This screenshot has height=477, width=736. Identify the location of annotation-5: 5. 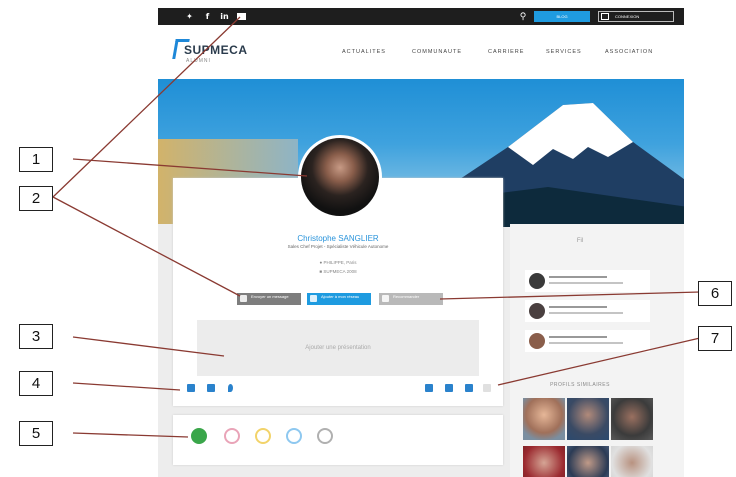
(36, 433).